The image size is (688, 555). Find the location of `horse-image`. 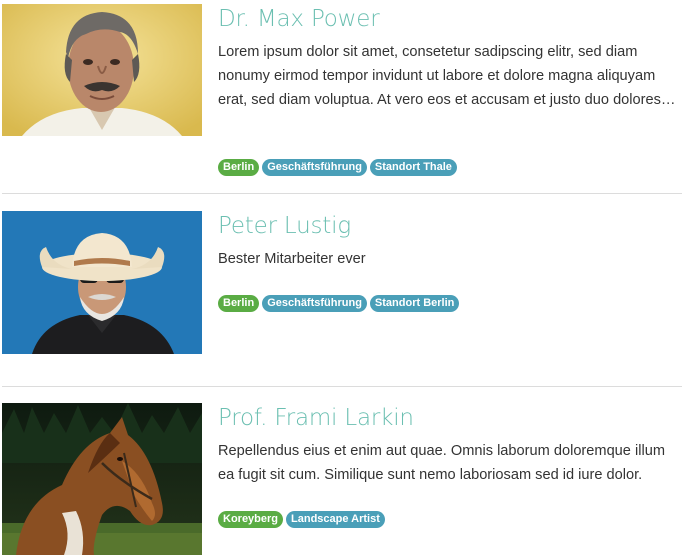

horse-image is located at coordinates (102, 479).